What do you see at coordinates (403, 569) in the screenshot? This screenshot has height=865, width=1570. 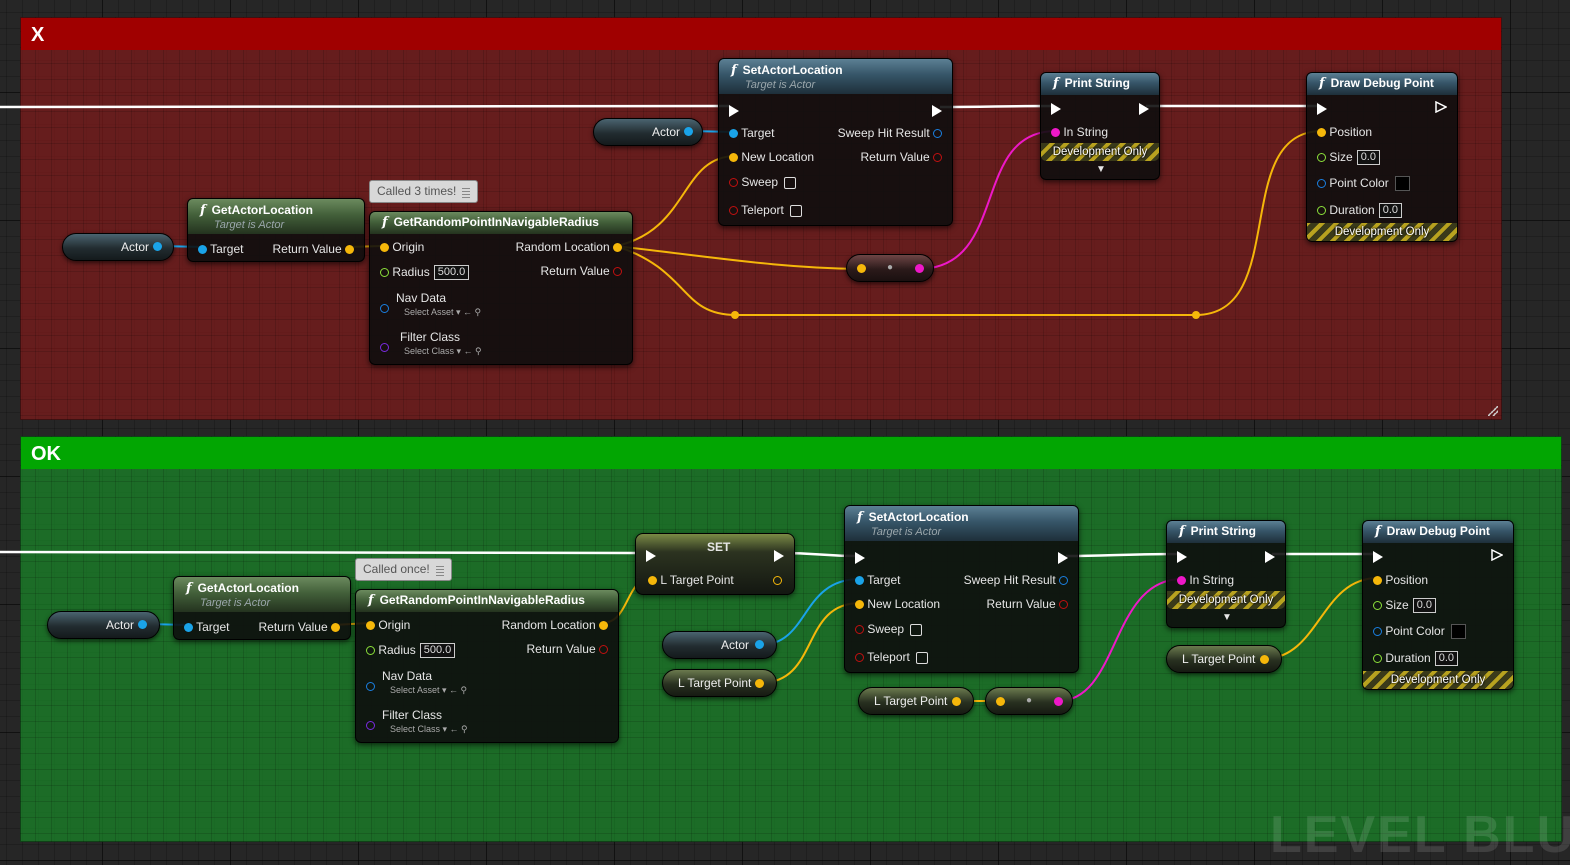 I see `comment-bubble: Called once!` at bounding box center [403, 569].